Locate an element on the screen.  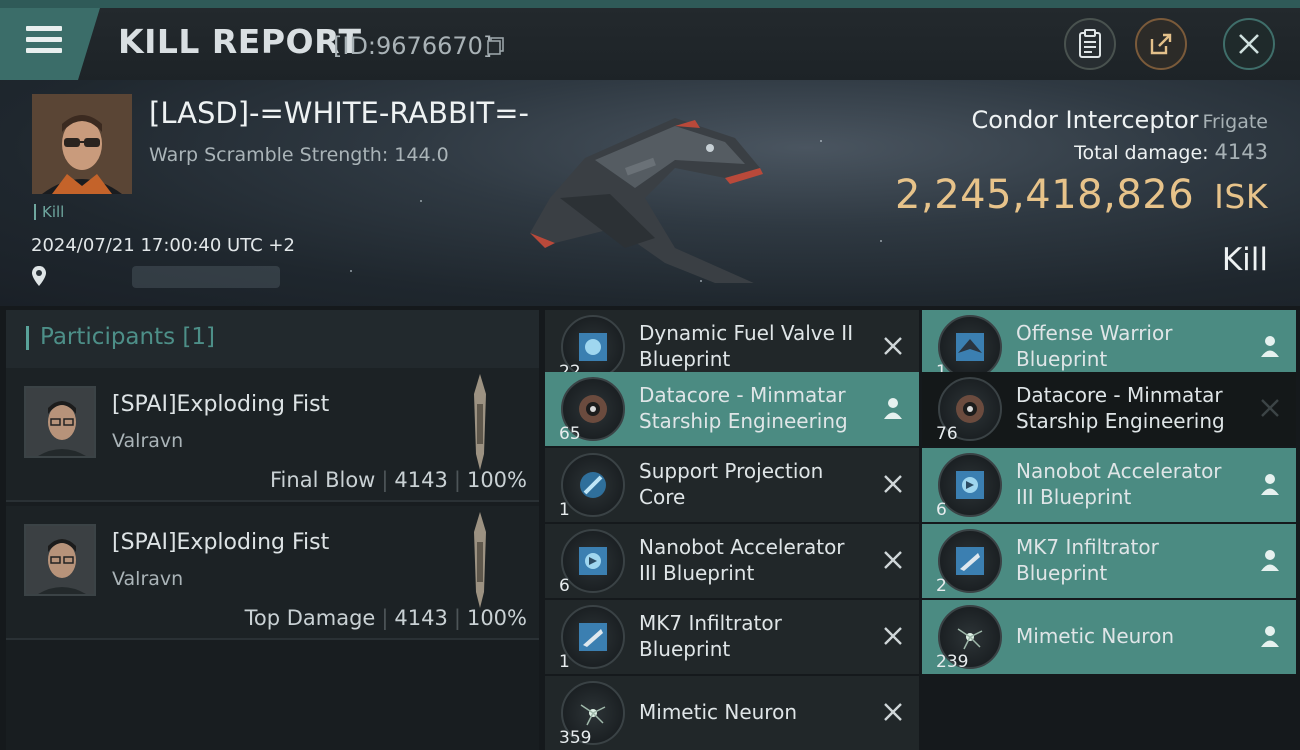
total-damage-value: 4143 is located at coordinates (1241, 152).